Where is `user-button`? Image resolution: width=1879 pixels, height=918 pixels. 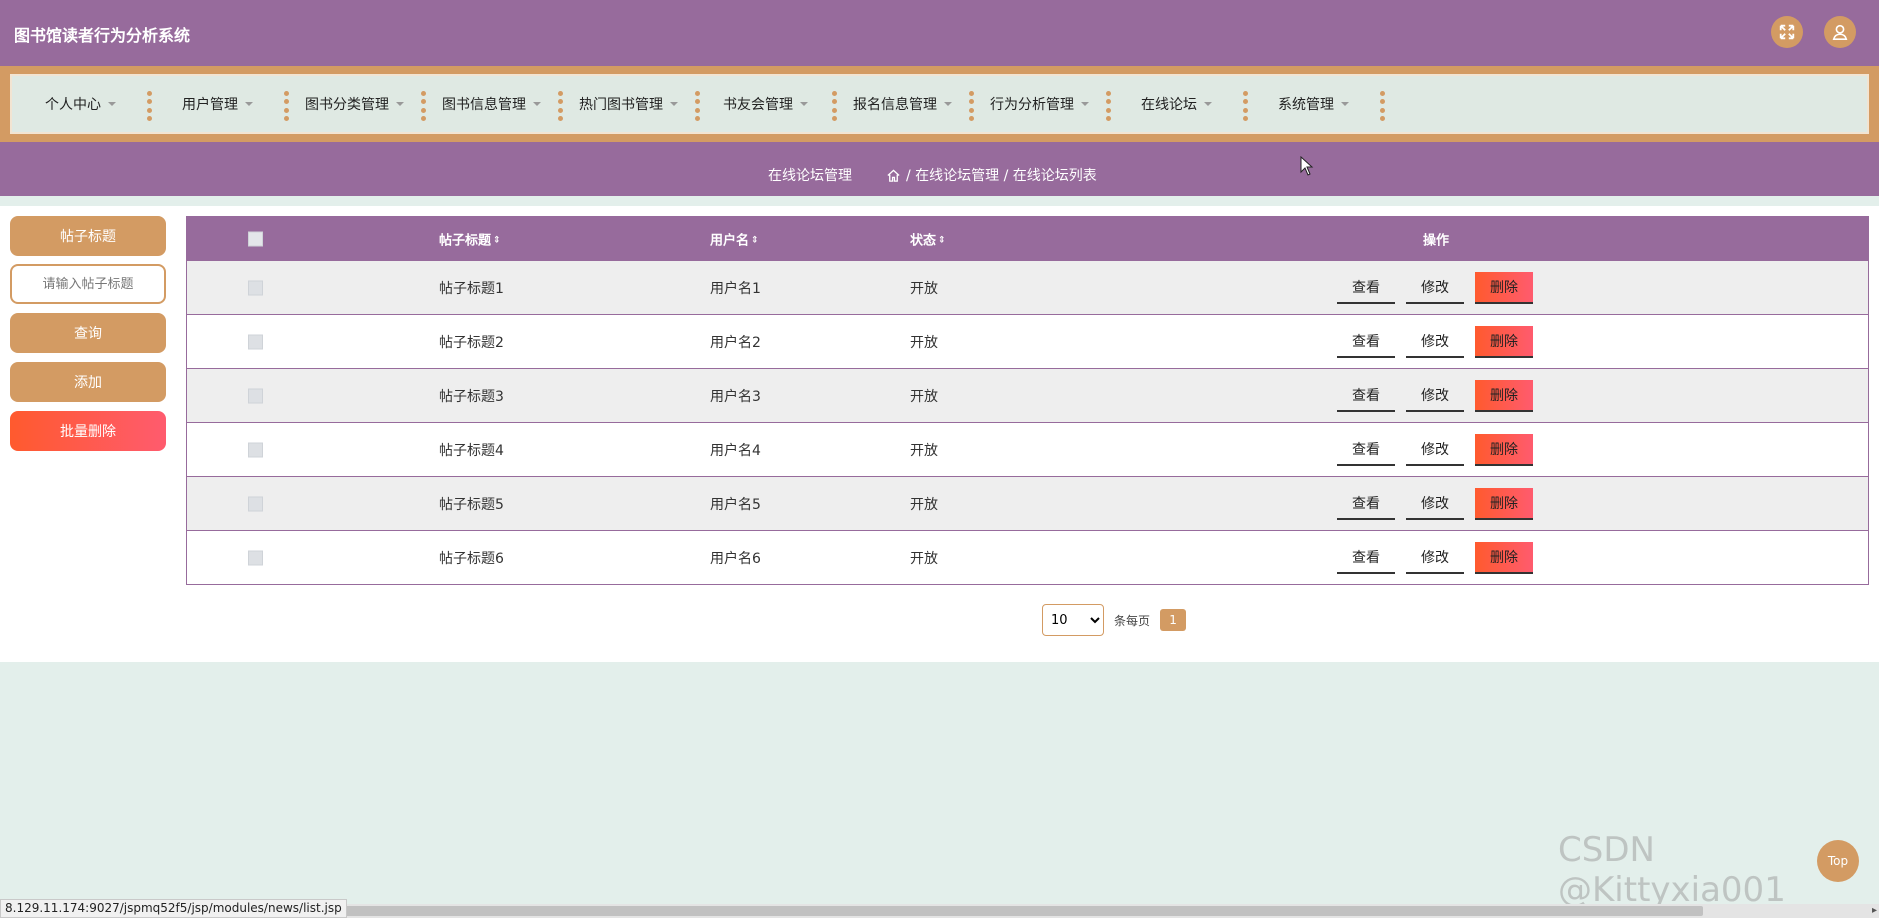
user-button is located at coordinates (1840, 32).